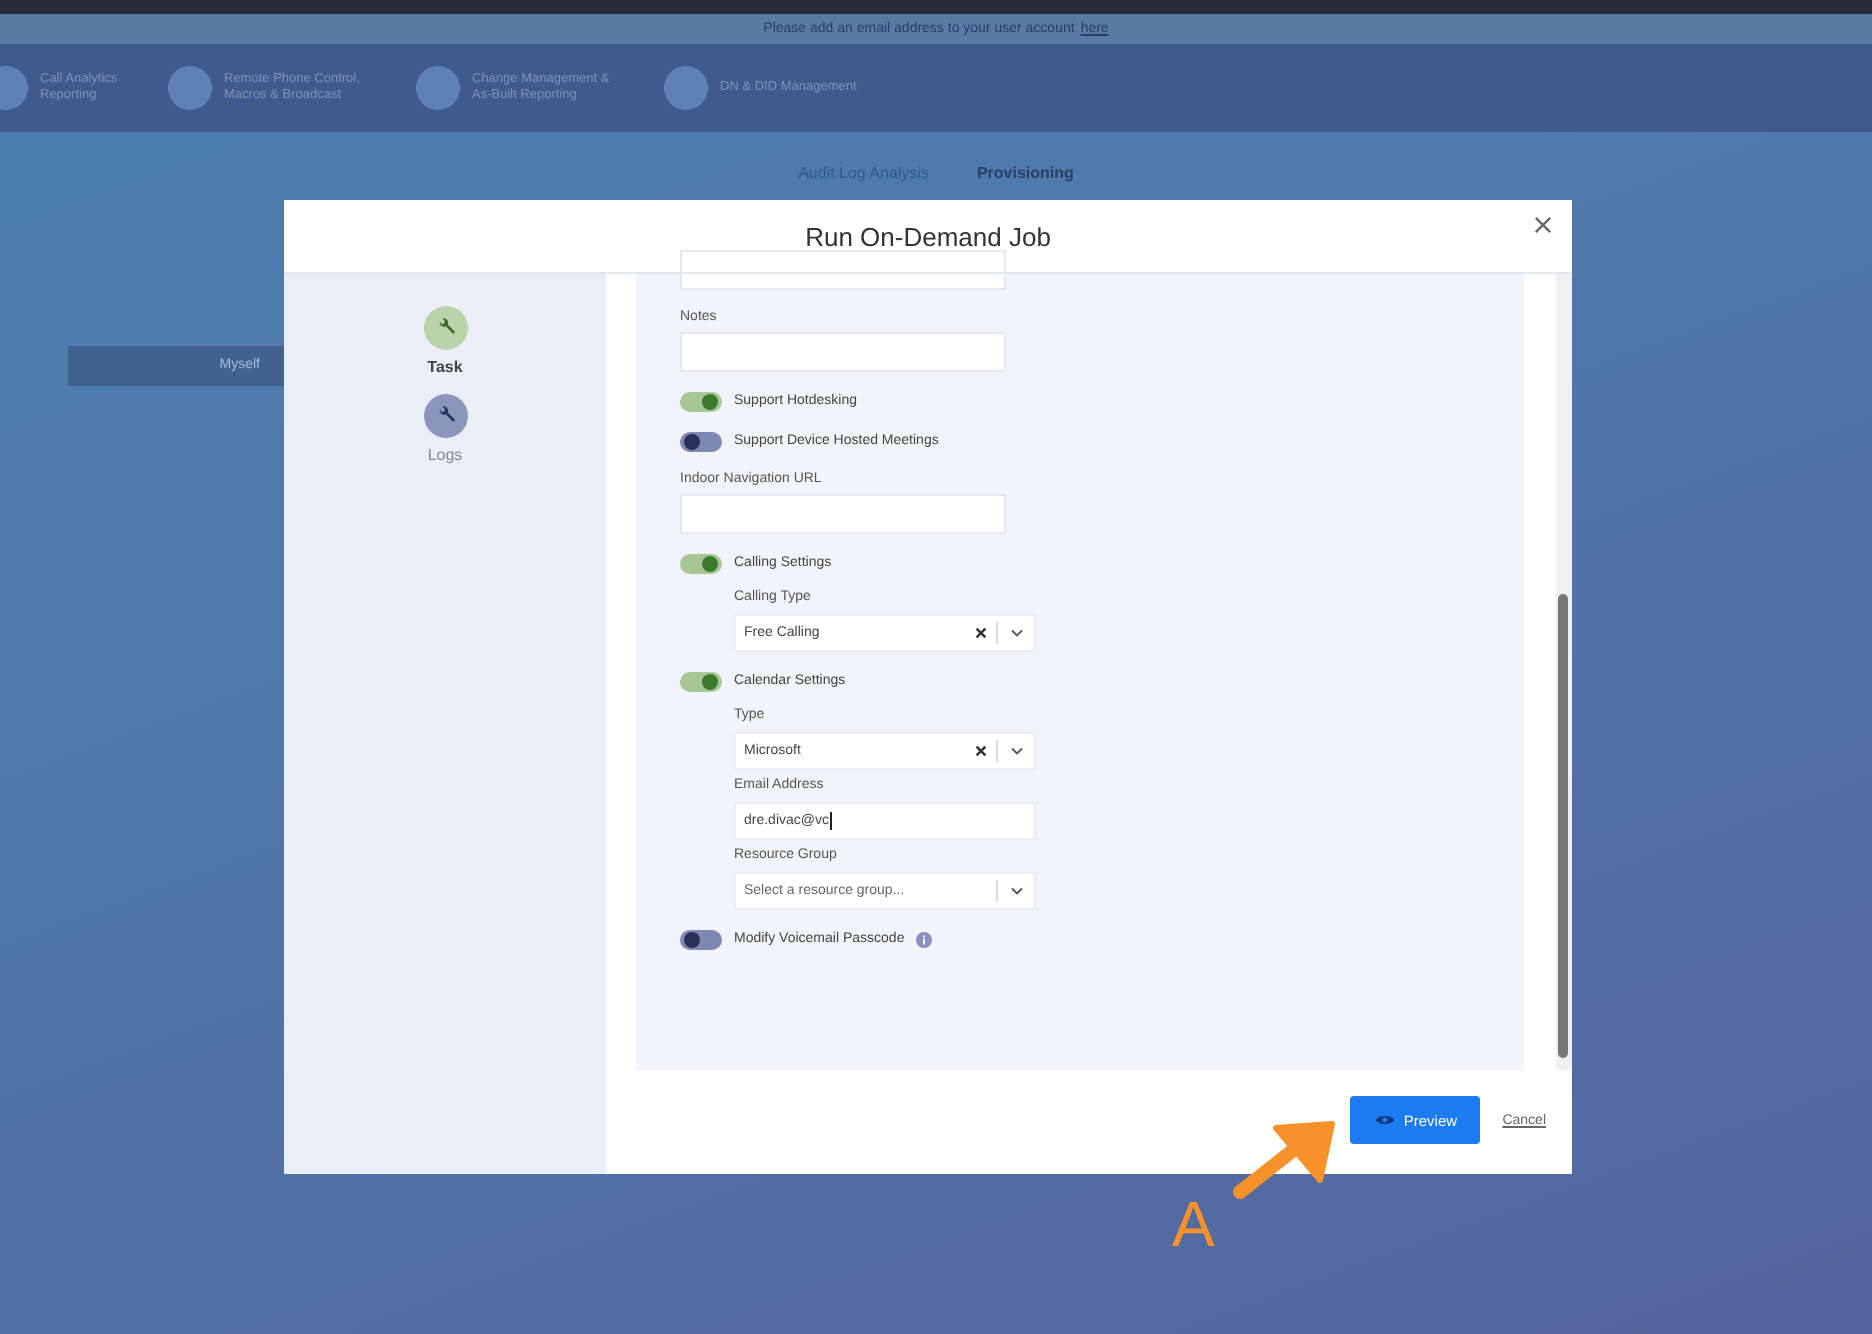 This screenshot has height=1334, width=1872. Describe the element at coordinates (1025, 173) in the screenshot. I see `tab: Provisioning` at that location.